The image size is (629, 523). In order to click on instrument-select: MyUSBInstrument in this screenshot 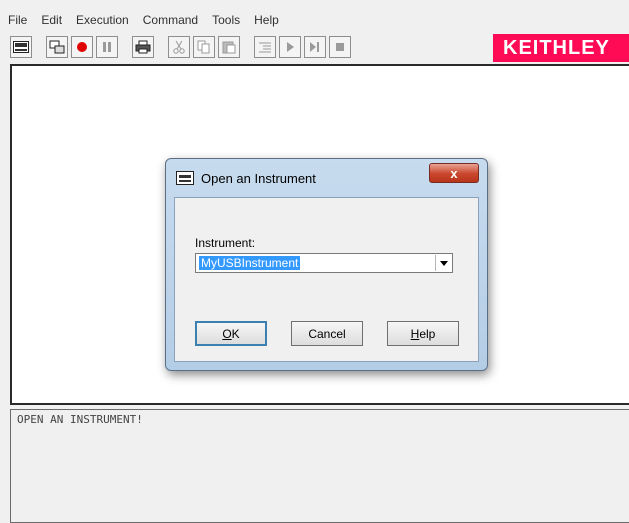, I will do `click(324, 263)`.